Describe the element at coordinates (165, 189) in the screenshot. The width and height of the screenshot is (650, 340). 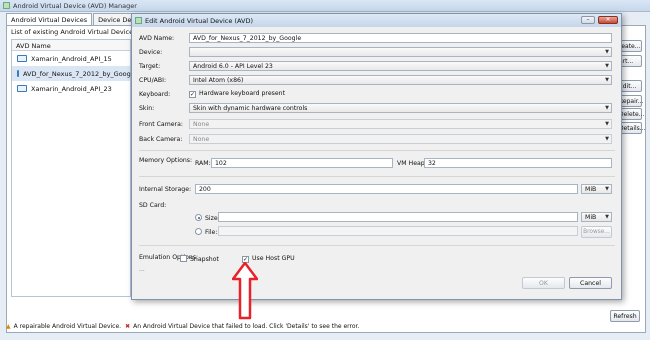
I see `internal-storage-label: Internal Storage:` at that location.